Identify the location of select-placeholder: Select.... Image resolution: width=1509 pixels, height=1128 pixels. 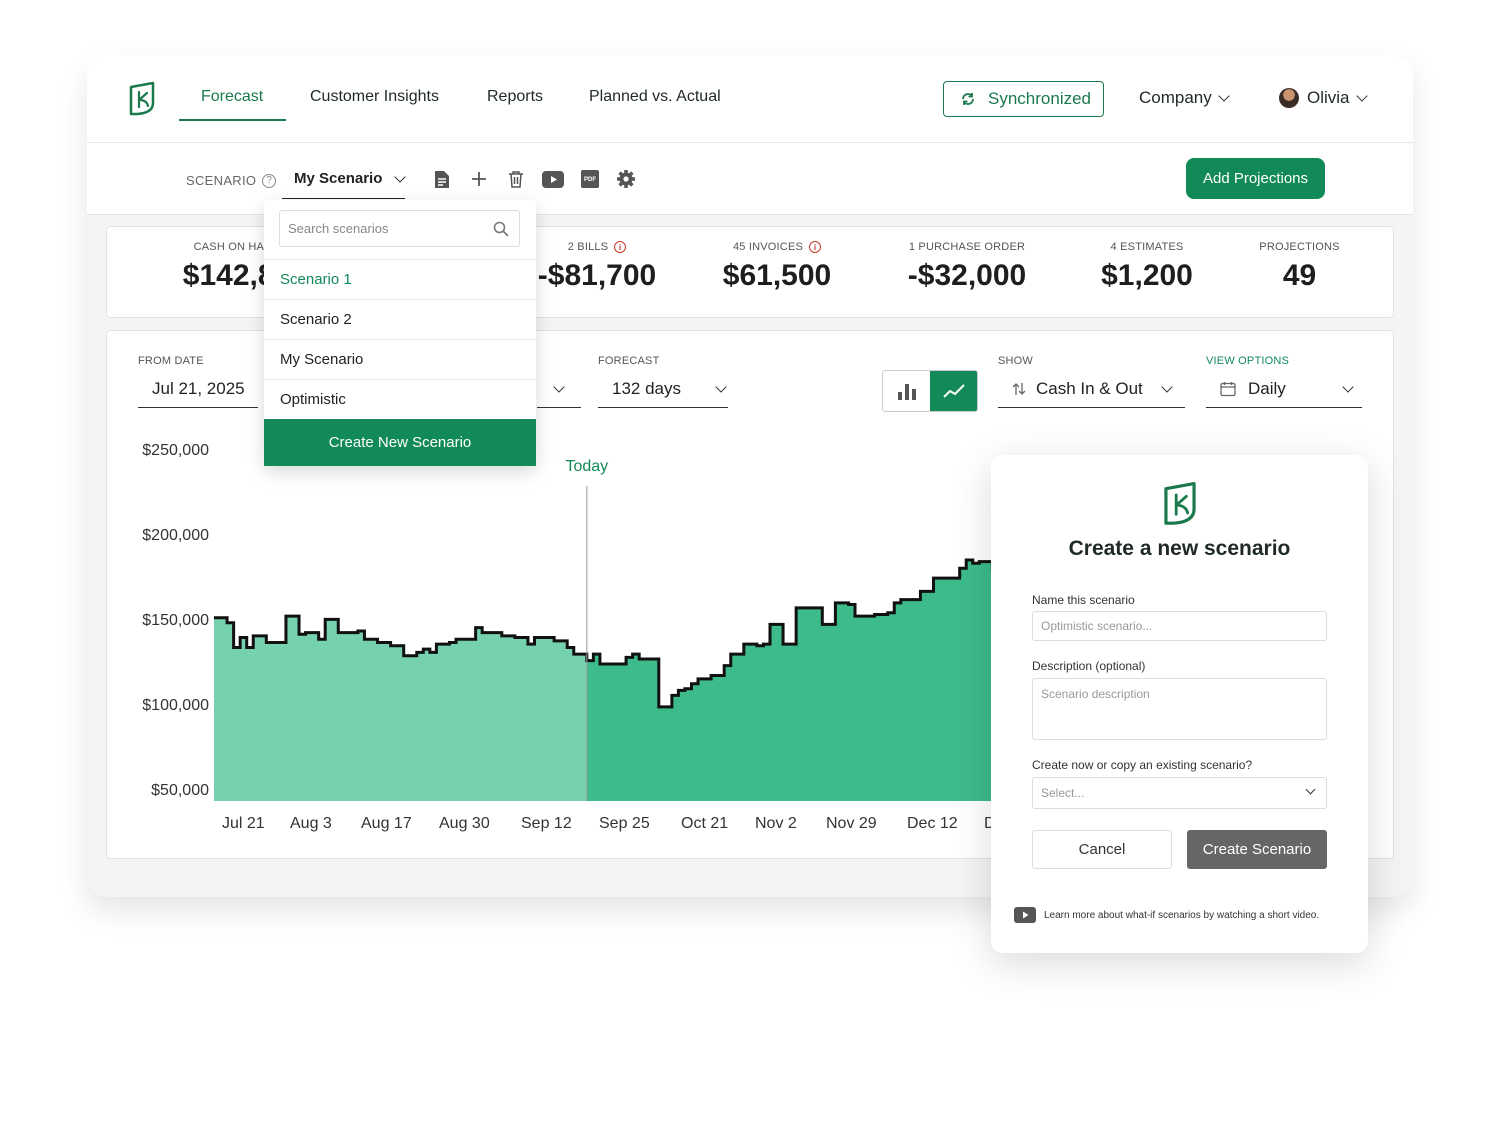
(1063, 793).